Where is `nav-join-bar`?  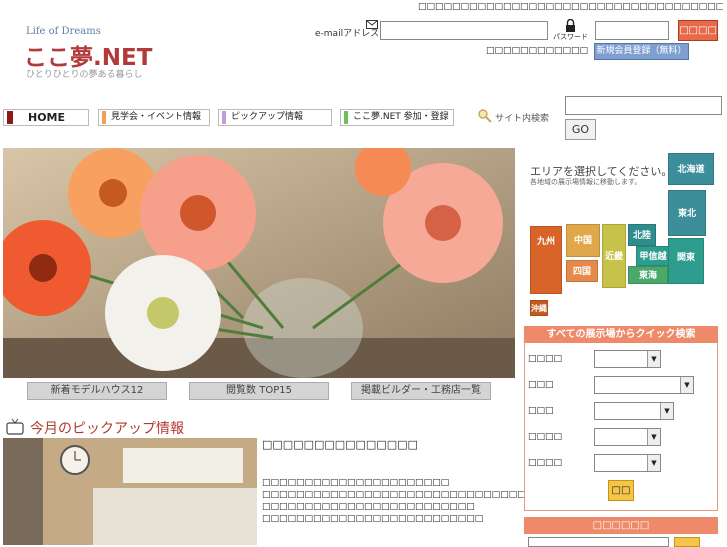
nav-join-bar is located at coordinates (346, 117).